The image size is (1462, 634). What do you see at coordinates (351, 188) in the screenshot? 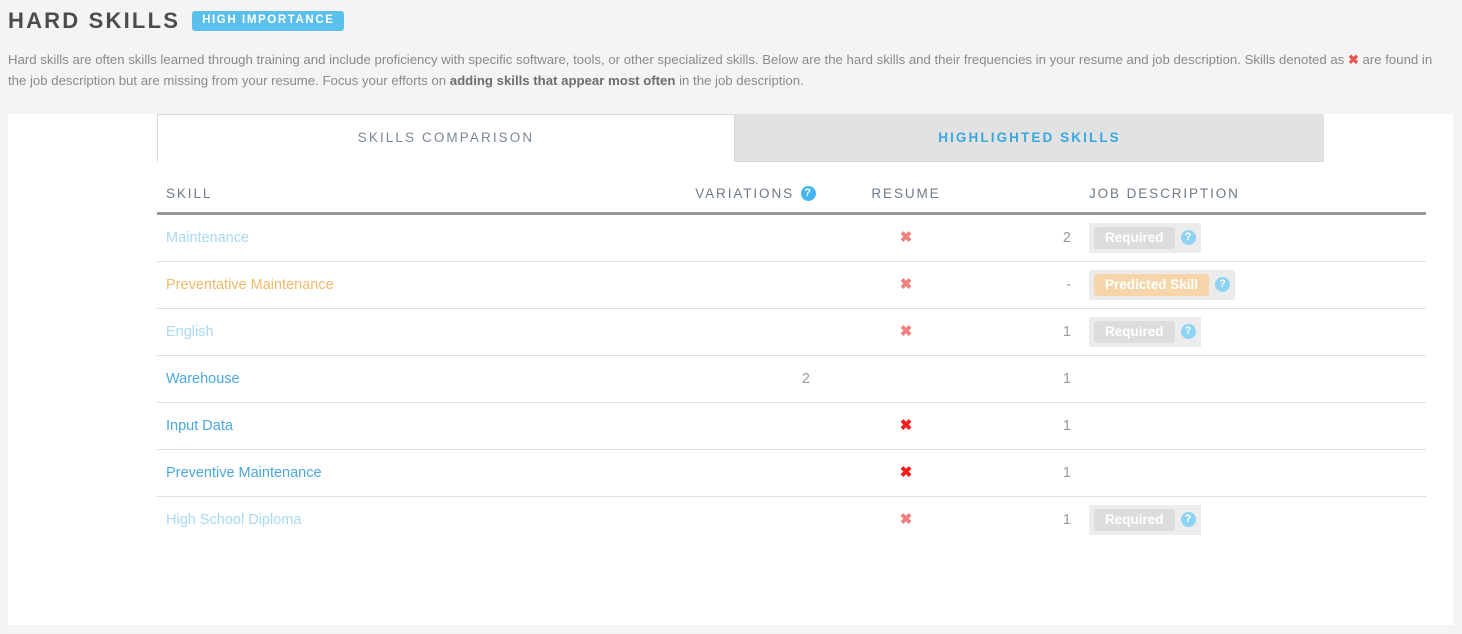
I see `column-header-skill: SKILL` at bounding box center [351, 188].